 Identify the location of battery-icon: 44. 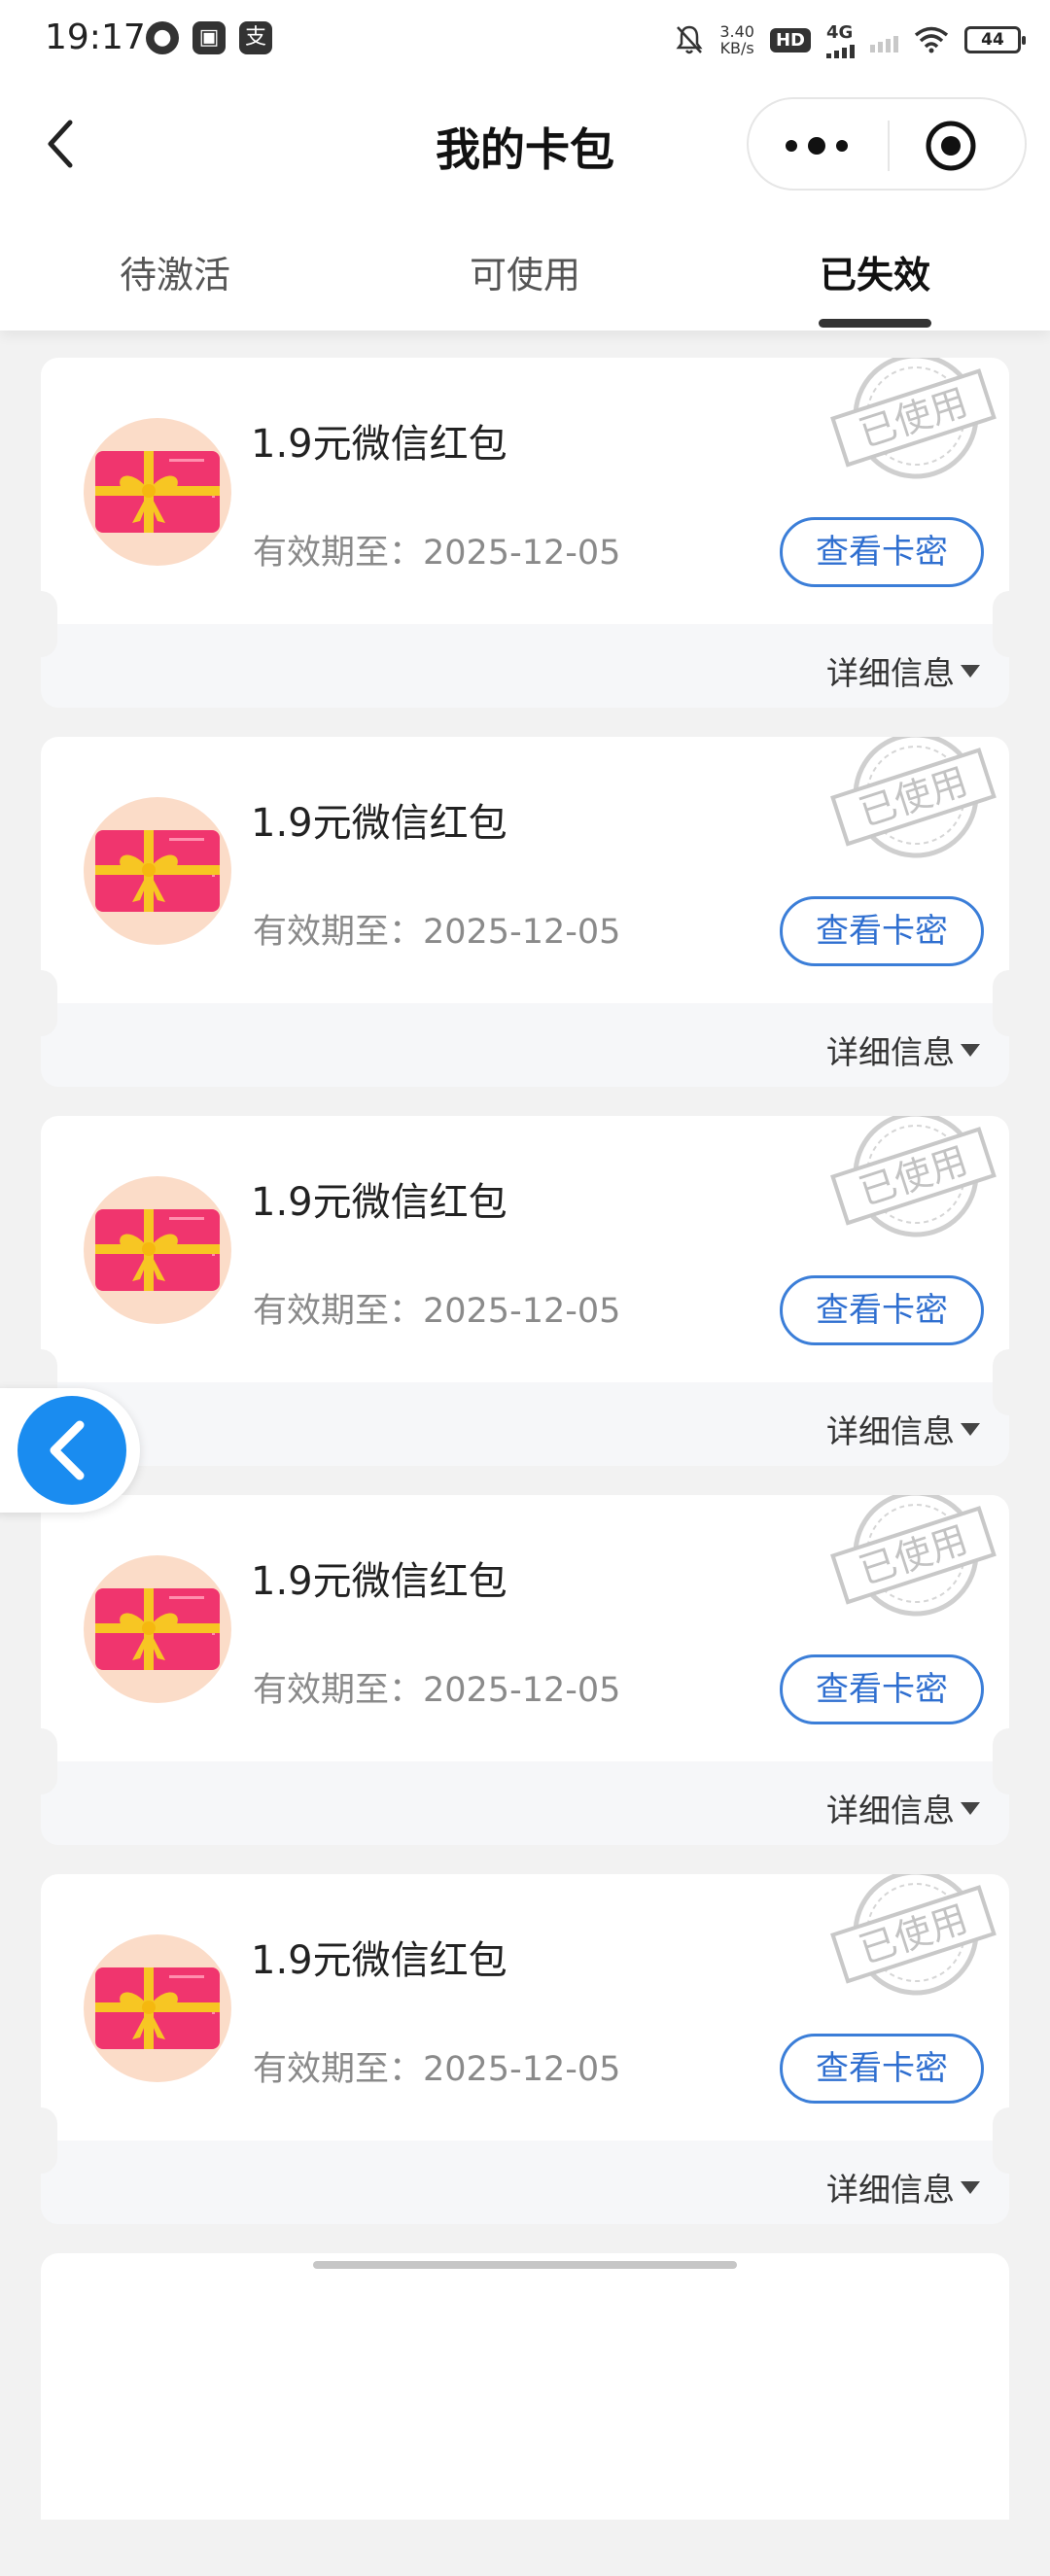
(995, 39).